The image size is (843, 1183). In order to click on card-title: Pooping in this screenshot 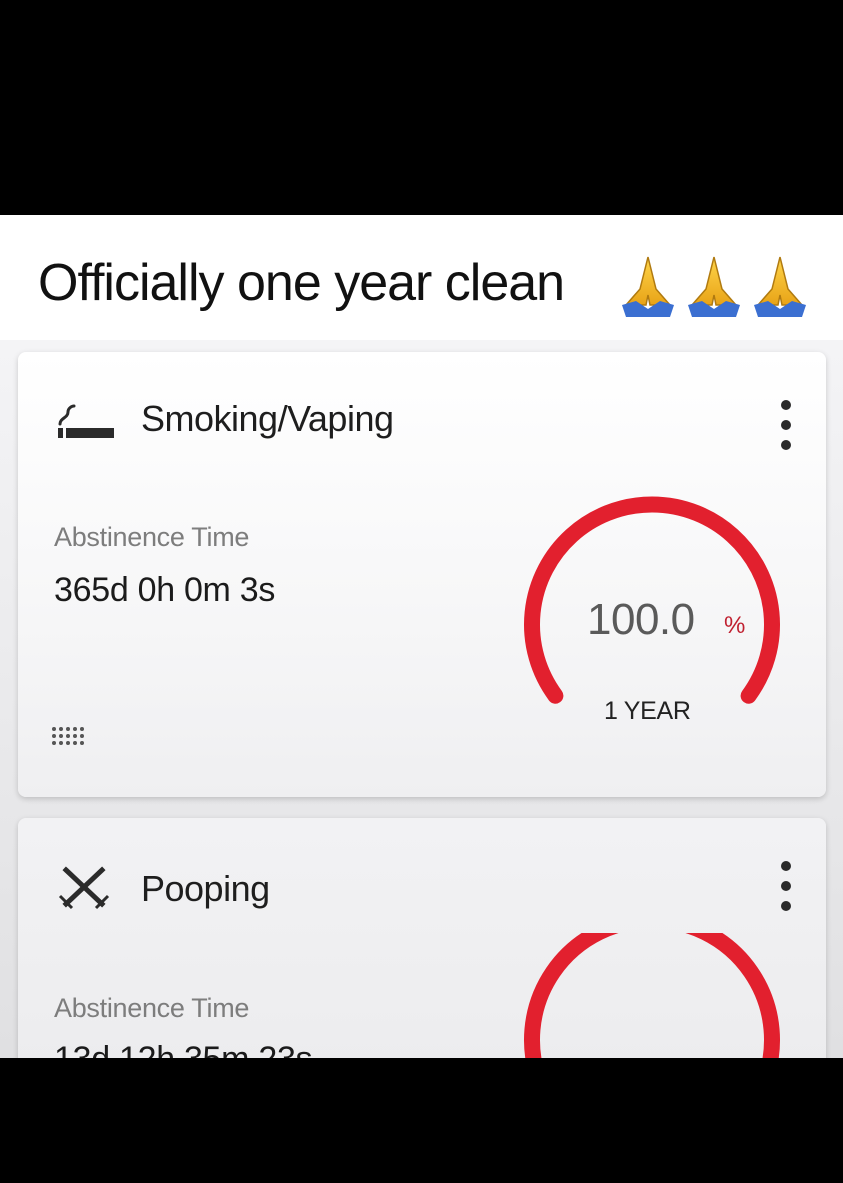, I will do `click(205, 888)`.